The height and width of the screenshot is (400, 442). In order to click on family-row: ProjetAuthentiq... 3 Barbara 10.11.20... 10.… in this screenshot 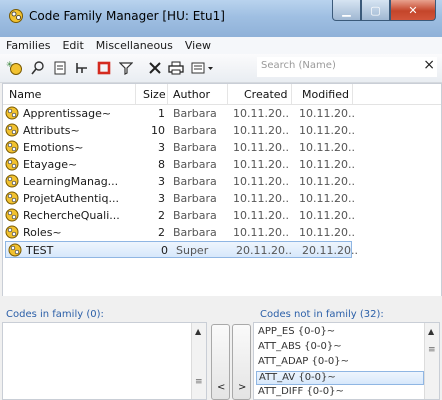, I will do `click(179, 198)`.